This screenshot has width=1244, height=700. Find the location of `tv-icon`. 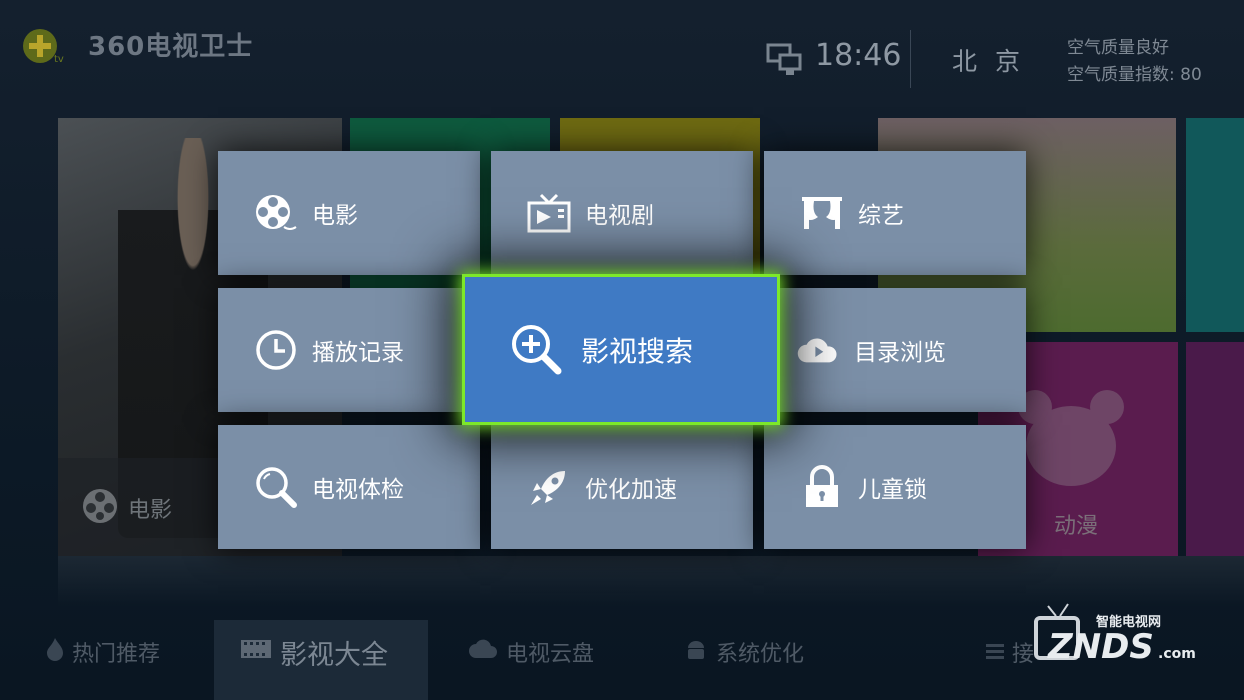

tv-icon is located at coordinates (549, 213).